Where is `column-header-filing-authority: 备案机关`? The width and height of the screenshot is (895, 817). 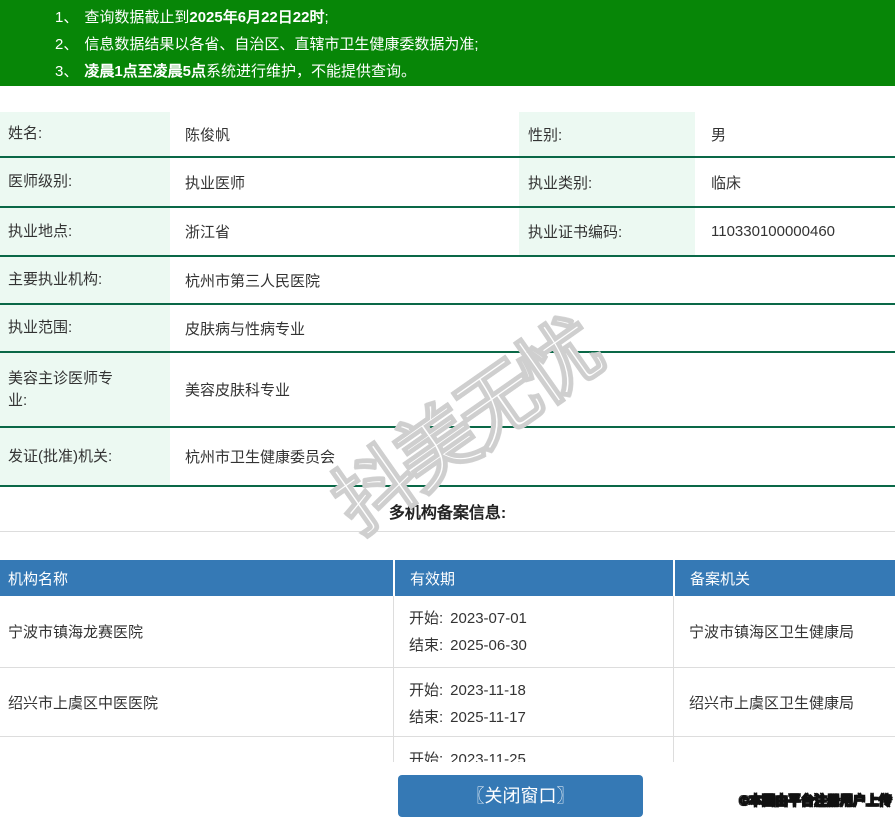
column-header-filing-authority: 备案机关 is located at coordinates (784, 578).